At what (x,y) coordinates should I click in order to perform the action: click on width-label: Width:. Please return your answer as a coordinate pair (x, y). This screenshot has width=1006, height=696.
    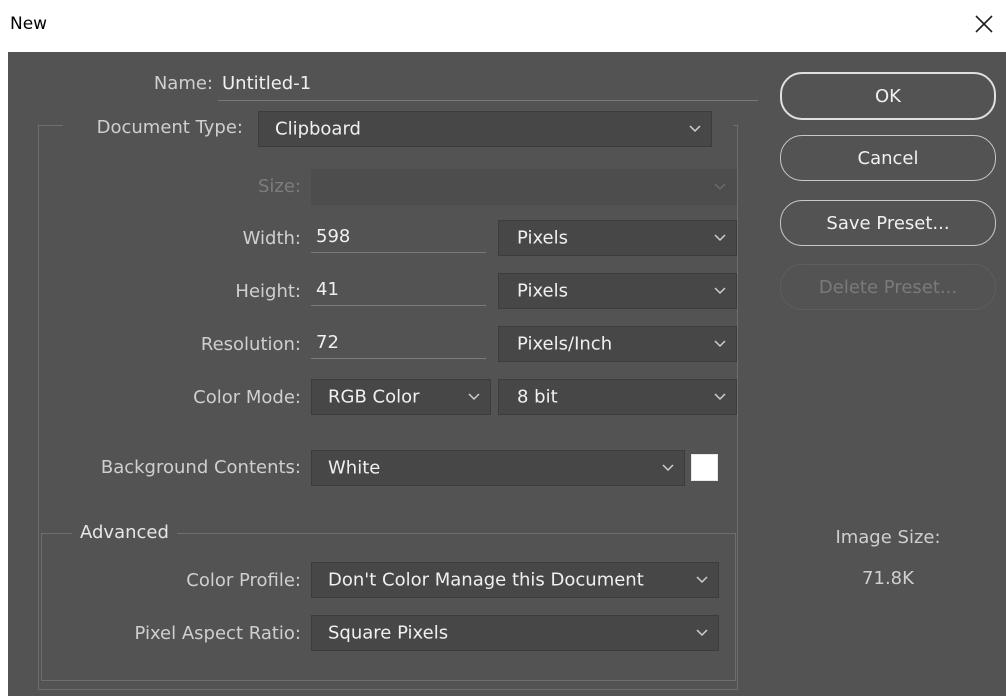
    Looking at the image, I should click on (271, 238).